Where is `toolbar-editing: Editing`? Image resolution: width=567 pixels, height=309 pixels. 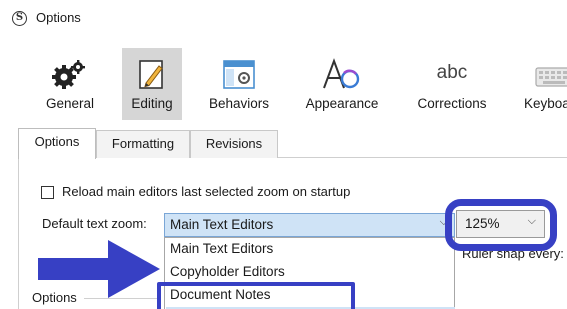
toolbar-editing: Editing is located at coordinates (152, 84).